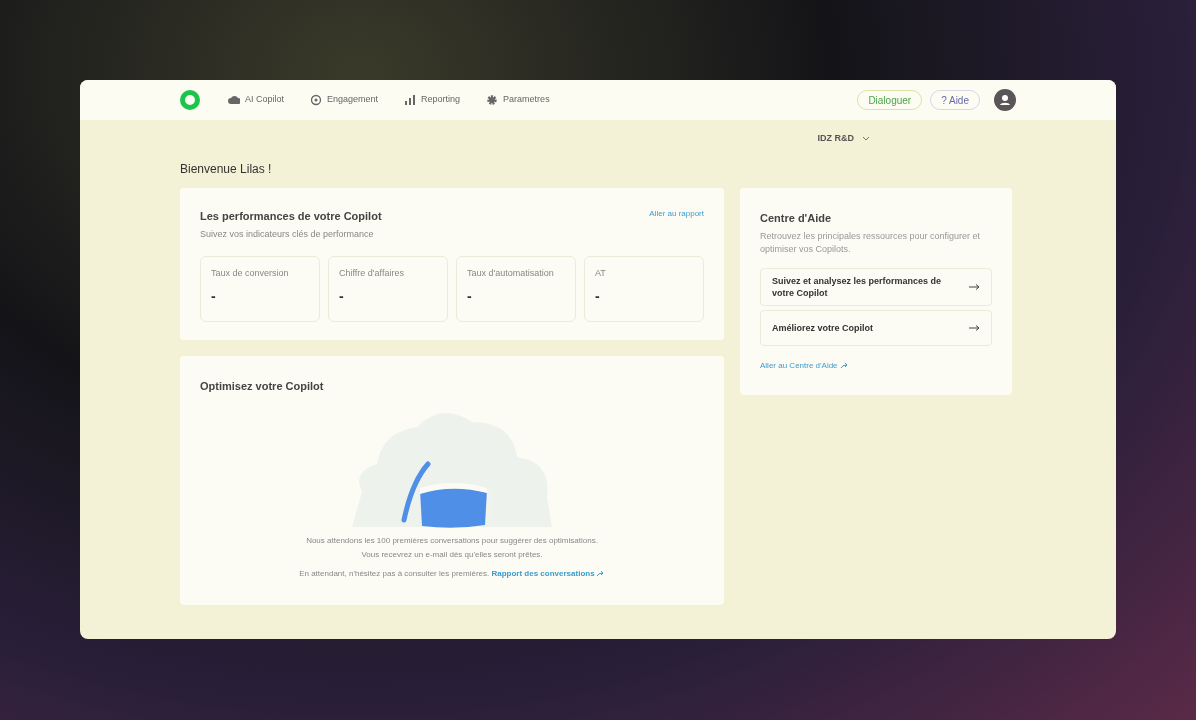  Describe the element at coordinates (804, 366) in the screenshot. I see `help-center-link: Aller au Centre d'Aide` at that location.